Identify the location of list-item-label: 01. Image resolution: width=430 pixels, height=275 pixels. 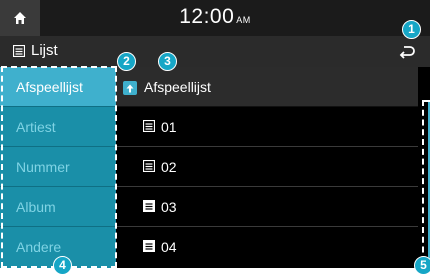
(169, 127).